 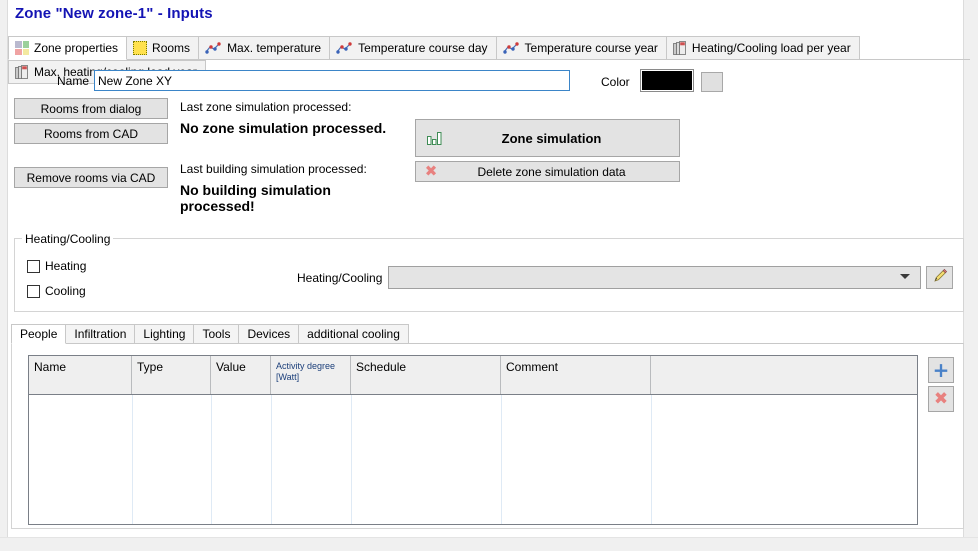 I want to click on tab-temperature-course-day: Temperature course day, so click(x=413, y=48).